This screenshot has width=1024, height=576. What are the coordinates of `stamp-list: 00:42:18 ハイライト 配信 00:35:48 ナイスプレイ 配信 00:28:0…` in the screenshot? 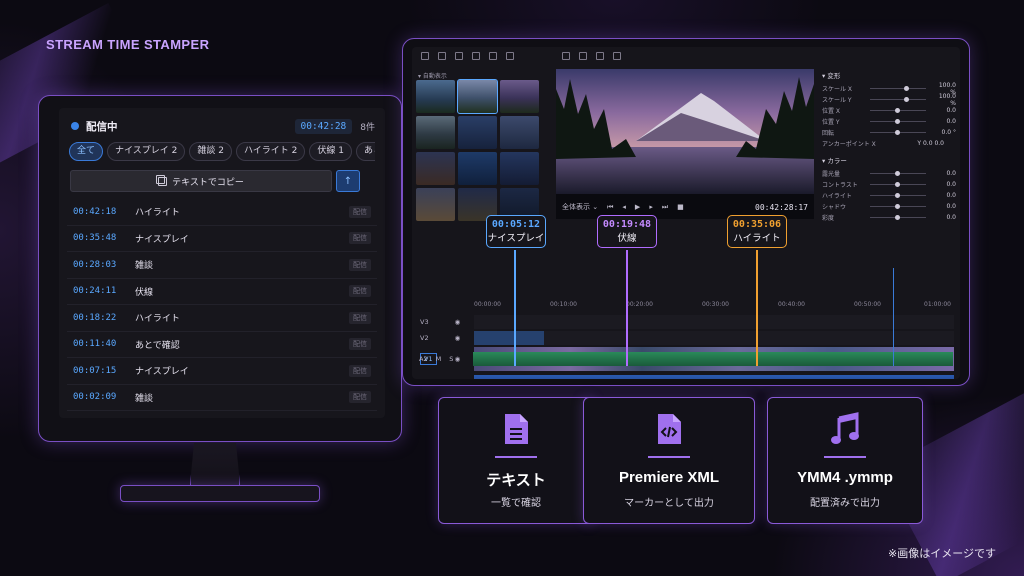 It's located at (222, 305).